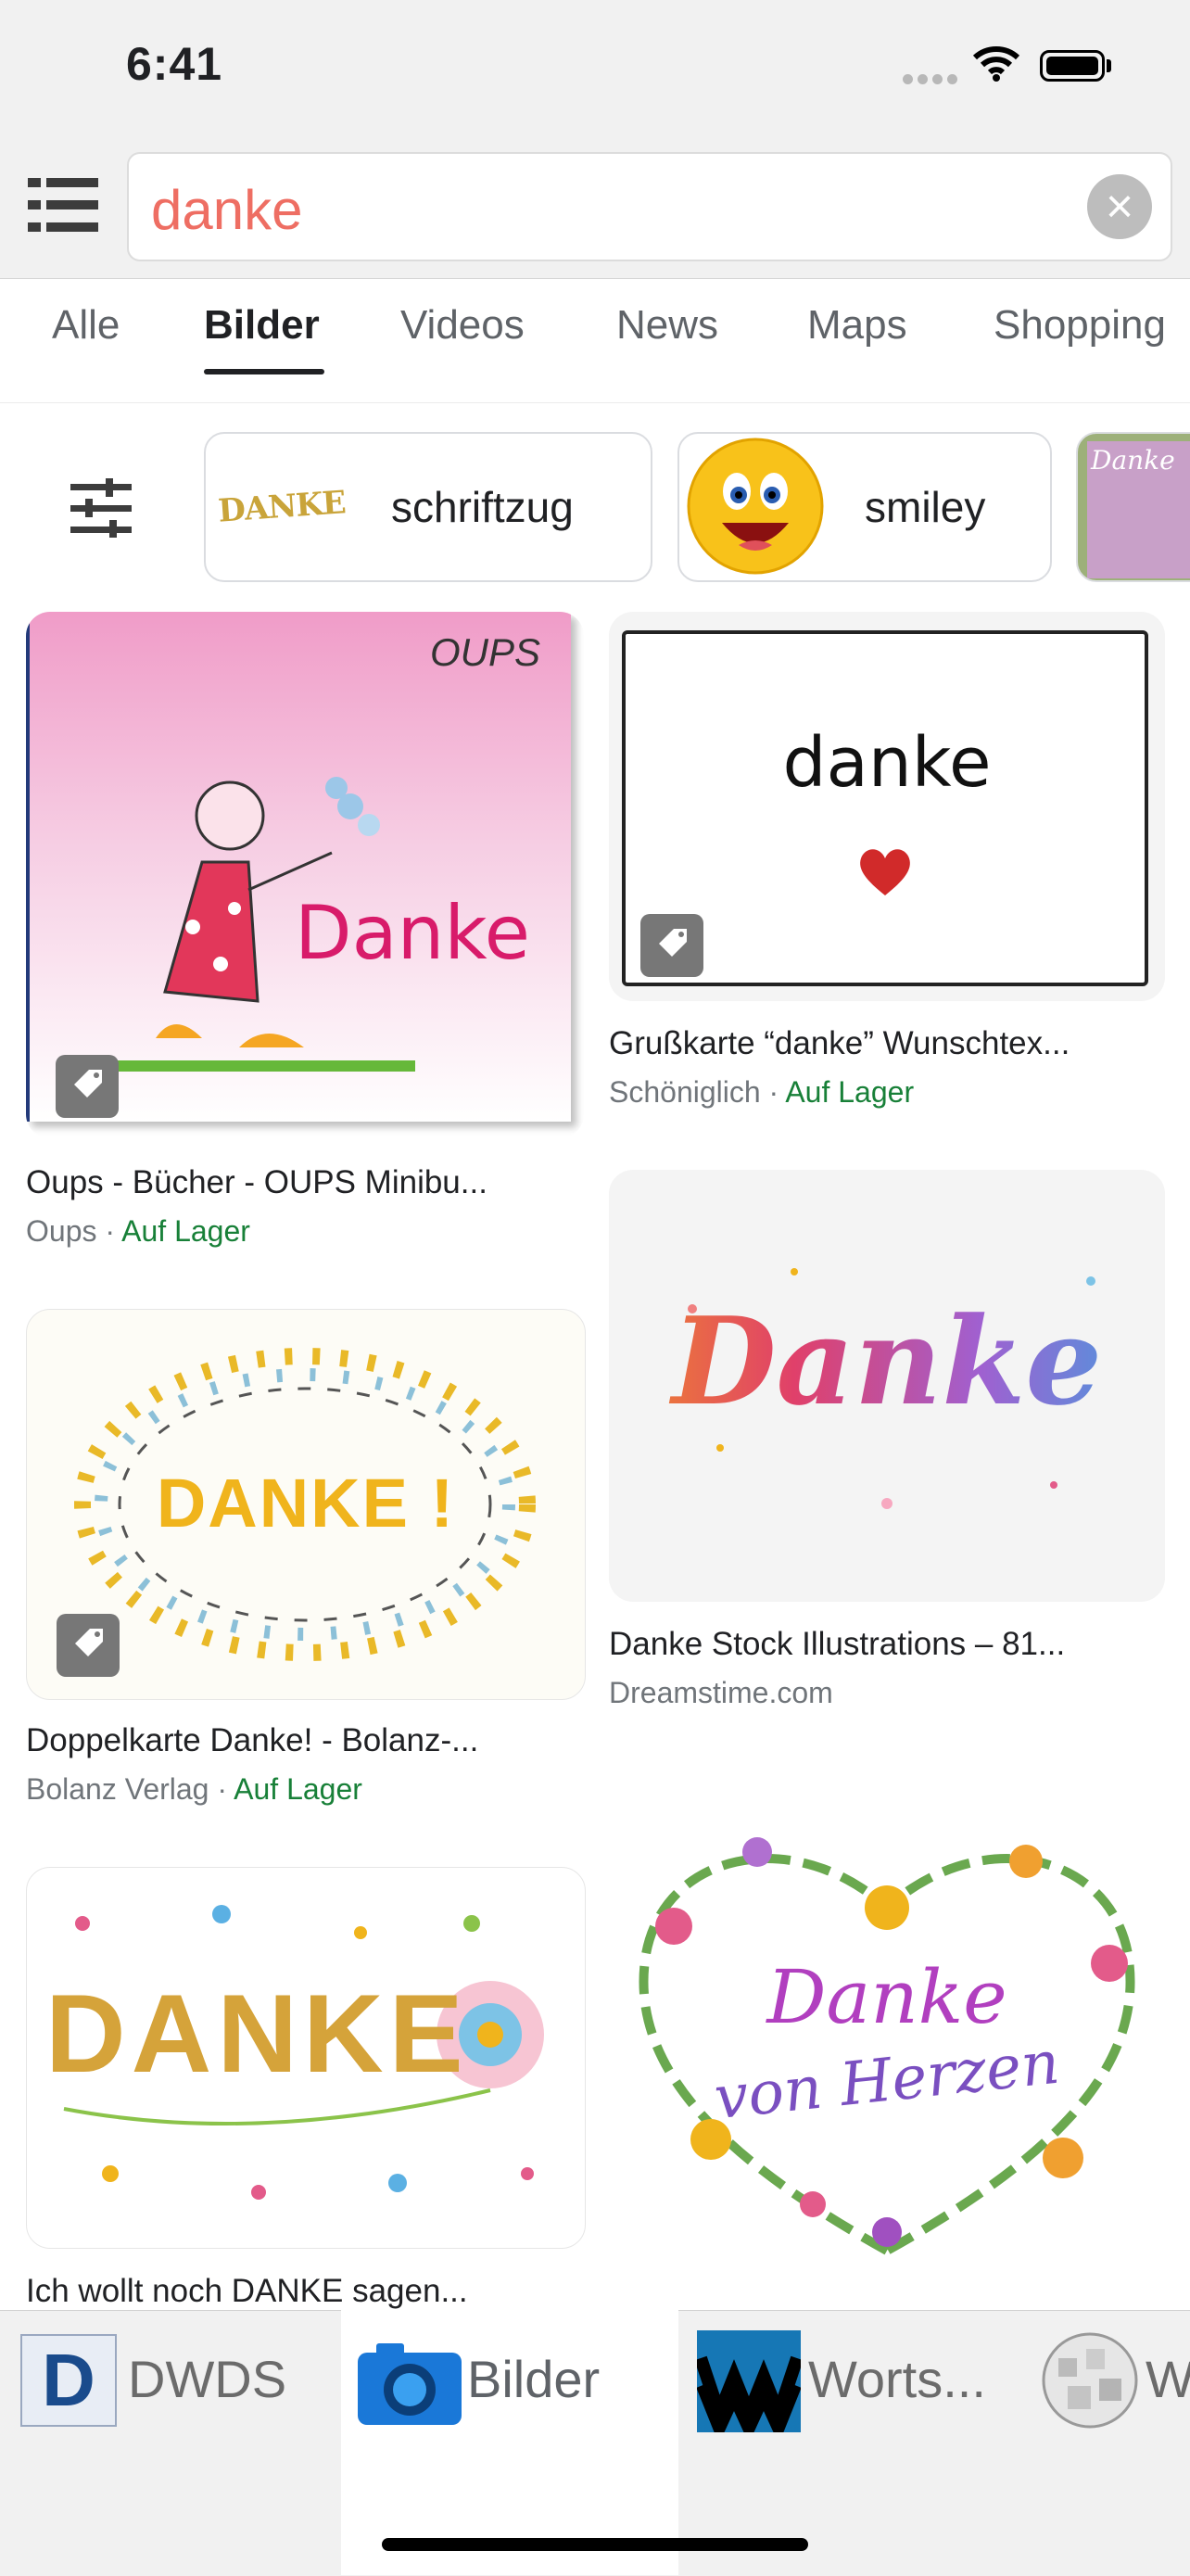 Image resolution: width=1190 pixels, height=2576 pixels. What do you see at coordinates (885, 872) in the screenshot?
I see `heart-icon` at bounding box center [885, 872].